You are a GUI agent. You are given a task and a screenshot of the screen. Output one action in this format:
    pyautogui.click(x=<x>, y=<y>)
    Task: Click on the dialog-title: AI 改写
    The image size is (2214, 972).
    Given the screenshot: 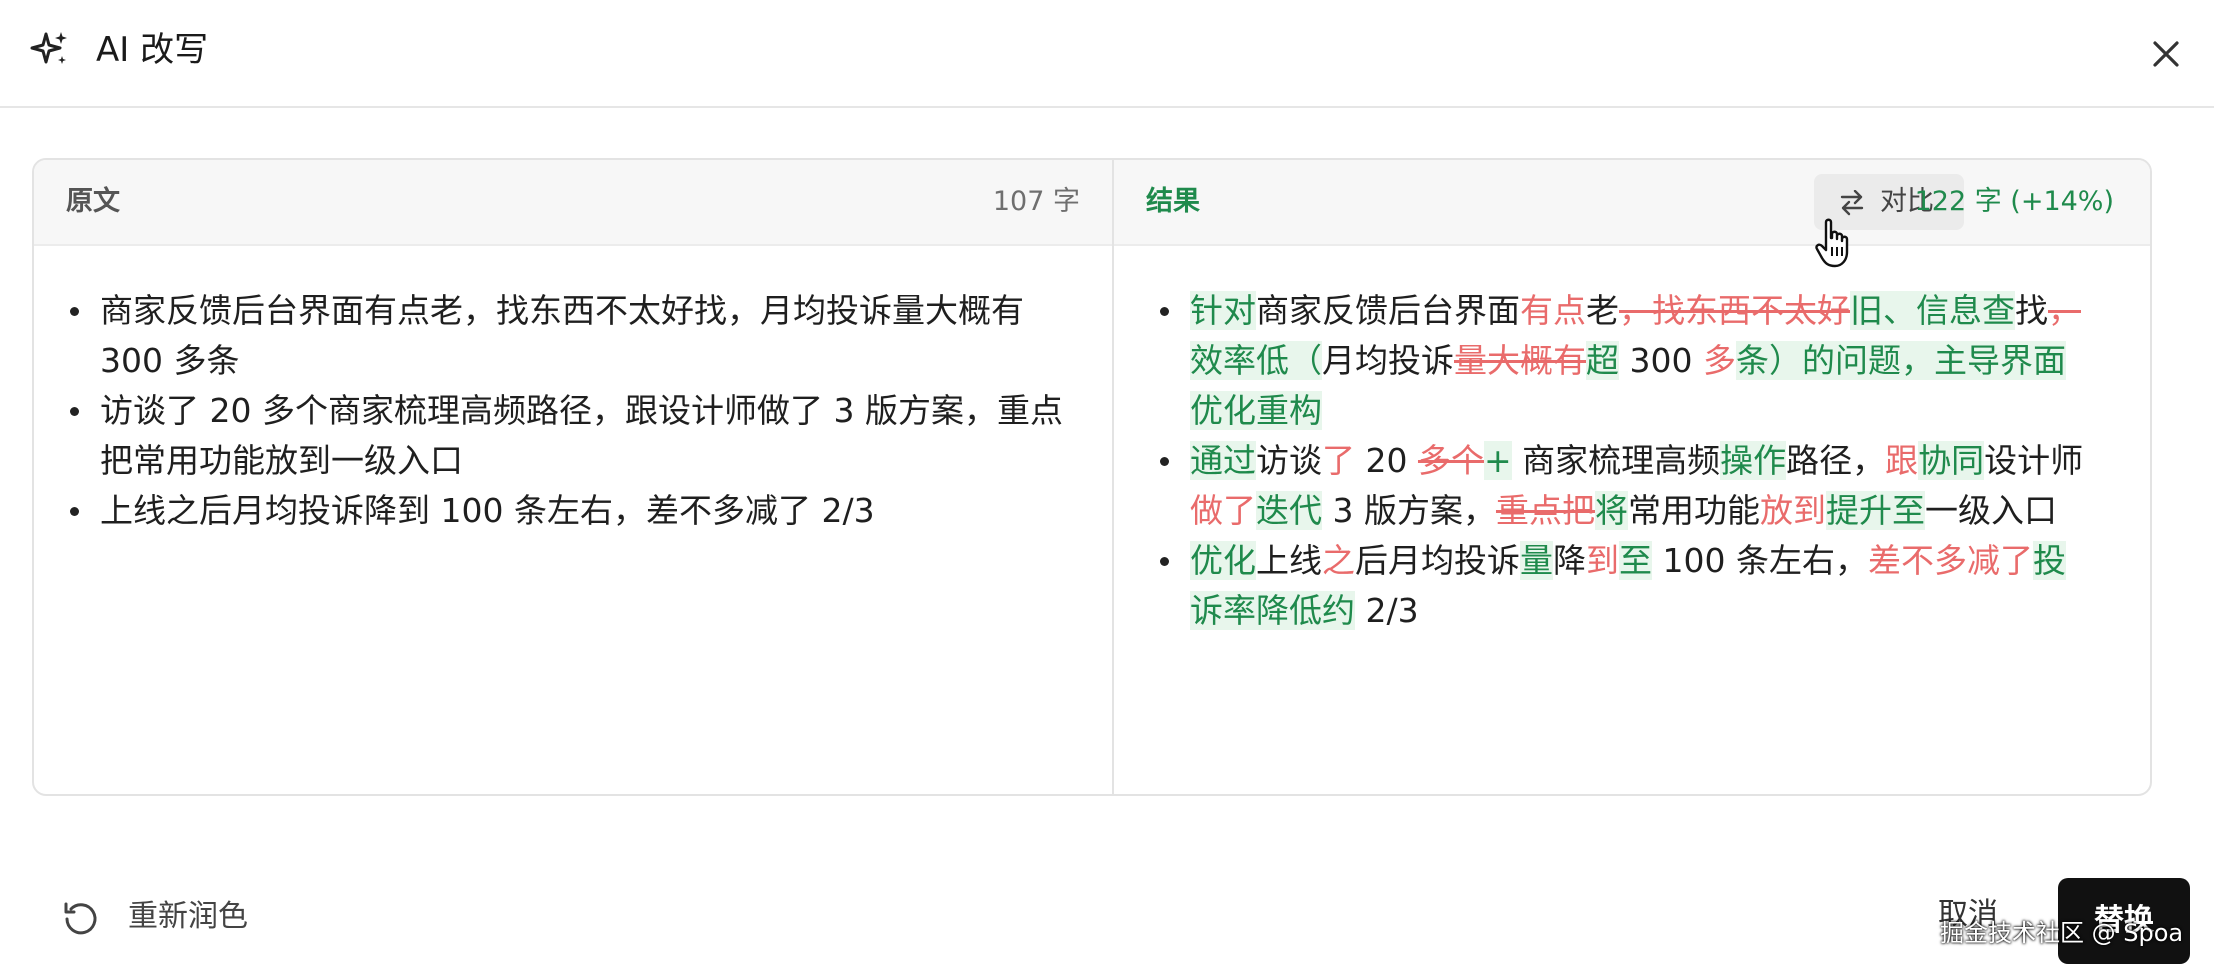 What is the action you would take?
    pyautogui.click(x=152, y=50)
    